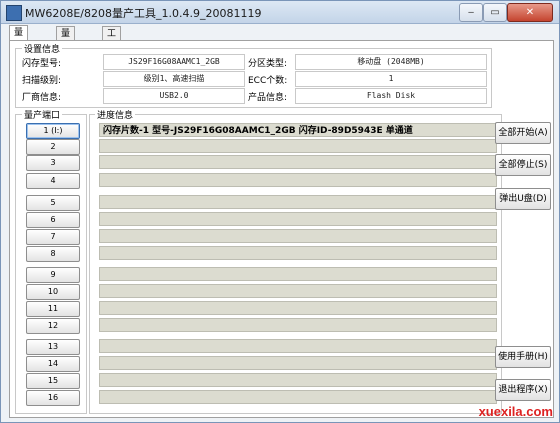  Describe the element at coordinates (523, 199) in the screenshot. I see `eject-udisk-button: 弹出U盘(D)` at that location.